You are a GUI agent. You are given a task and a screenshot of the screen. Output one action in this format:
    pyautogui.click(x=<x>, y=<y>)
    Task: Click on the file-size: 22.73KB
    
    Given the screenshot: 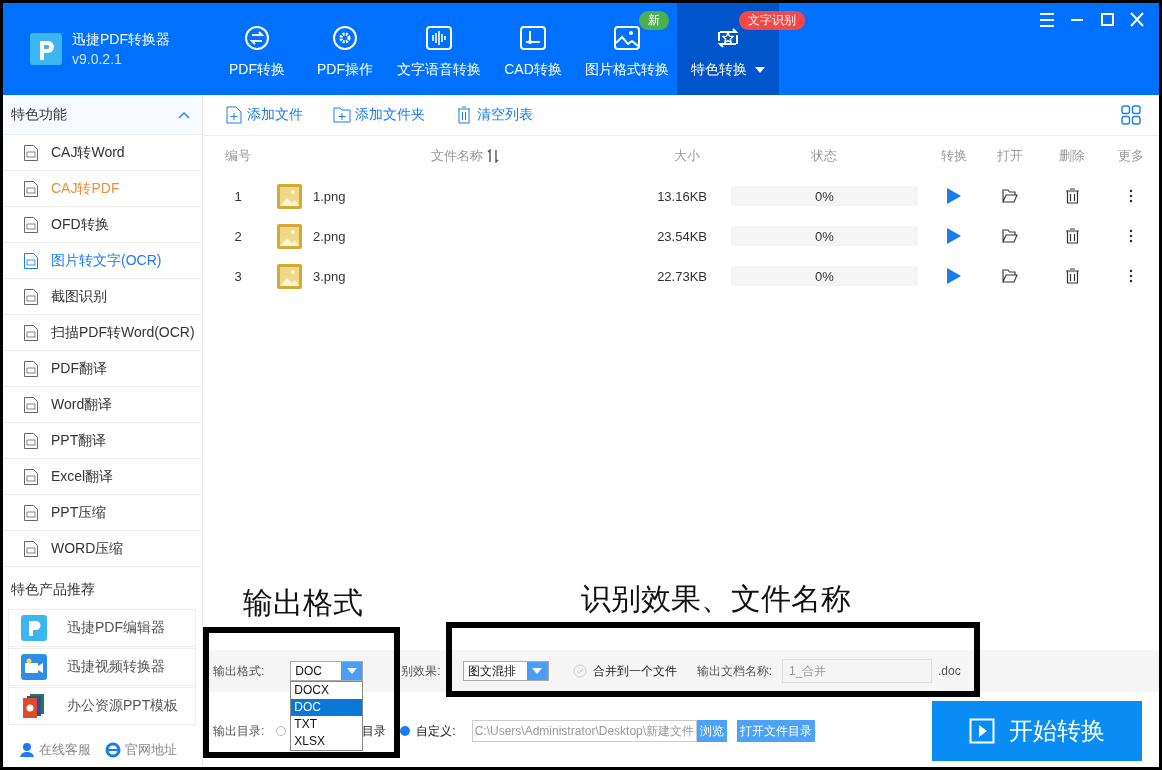 What is the action you would take?
    pyautogui.click(x=682, y=276)
    